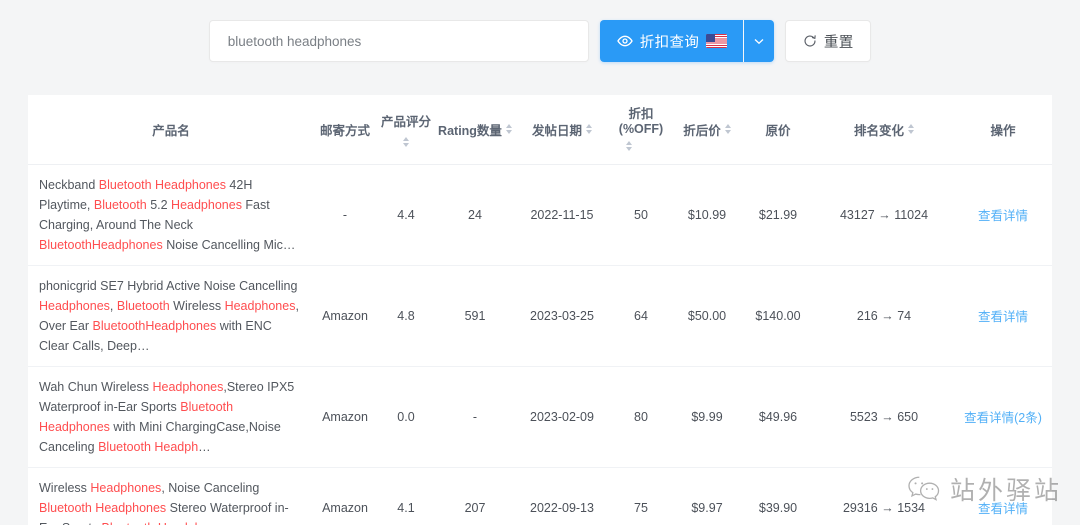 The image size is (1080, 525). What do you see at coordinates (641, 214) in the screenshot?
I see `cell-discount: 50` at bounding box center [641, 214].